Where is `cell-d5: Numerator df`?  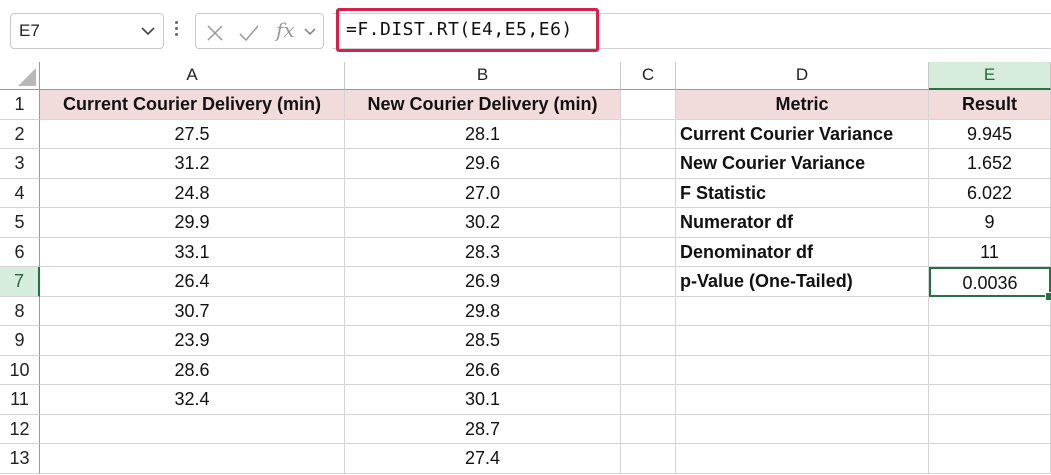
cell-d5: Numerator df is located at coordinates (802, 223).